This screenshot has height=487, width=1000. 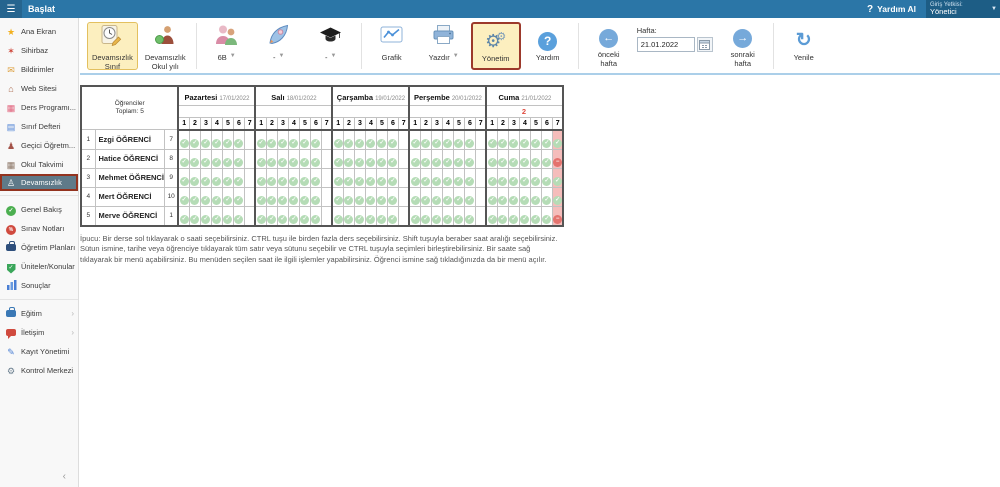 I want to click on sidebar-item-e-itim: Eğitim ›, so click(x=39, y=313).